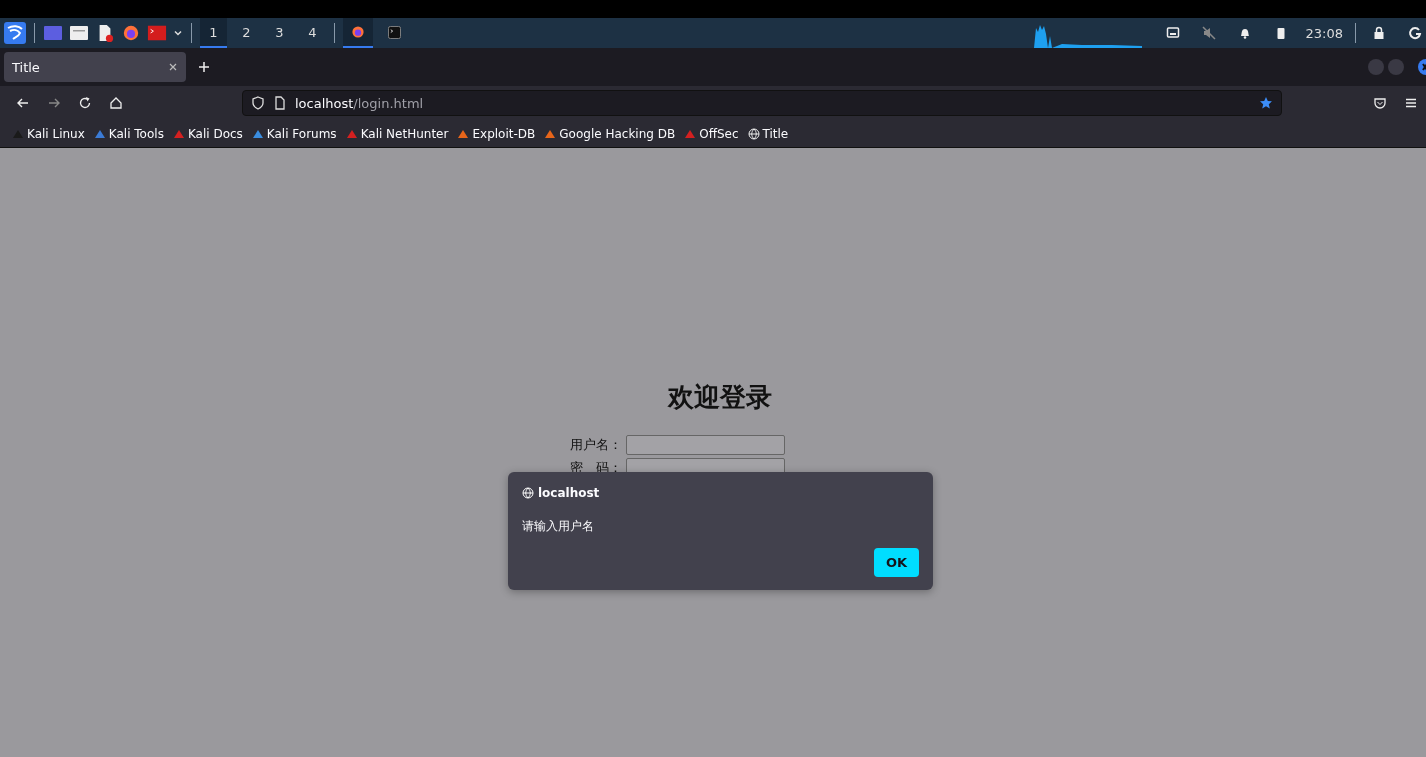 The height and width of the screenshot is (757, 1426). I want to click on workspace-button: 4, so click(312, 33).